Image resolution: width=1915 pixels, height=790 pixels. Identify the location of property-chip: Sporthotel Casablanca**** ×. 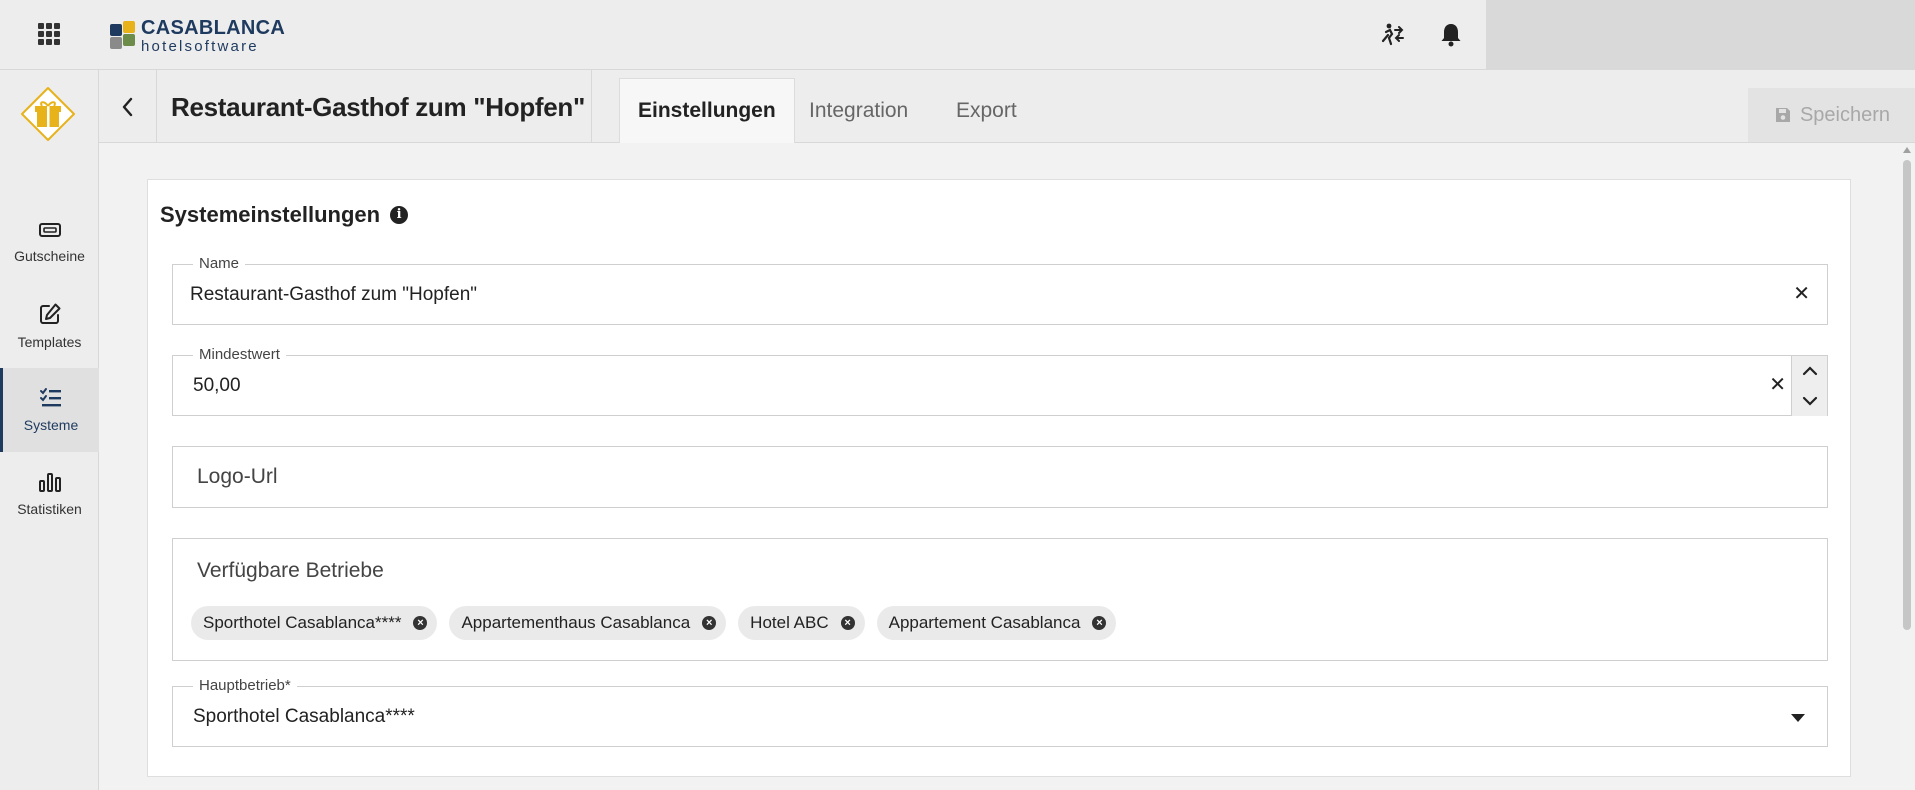
(314, 623).